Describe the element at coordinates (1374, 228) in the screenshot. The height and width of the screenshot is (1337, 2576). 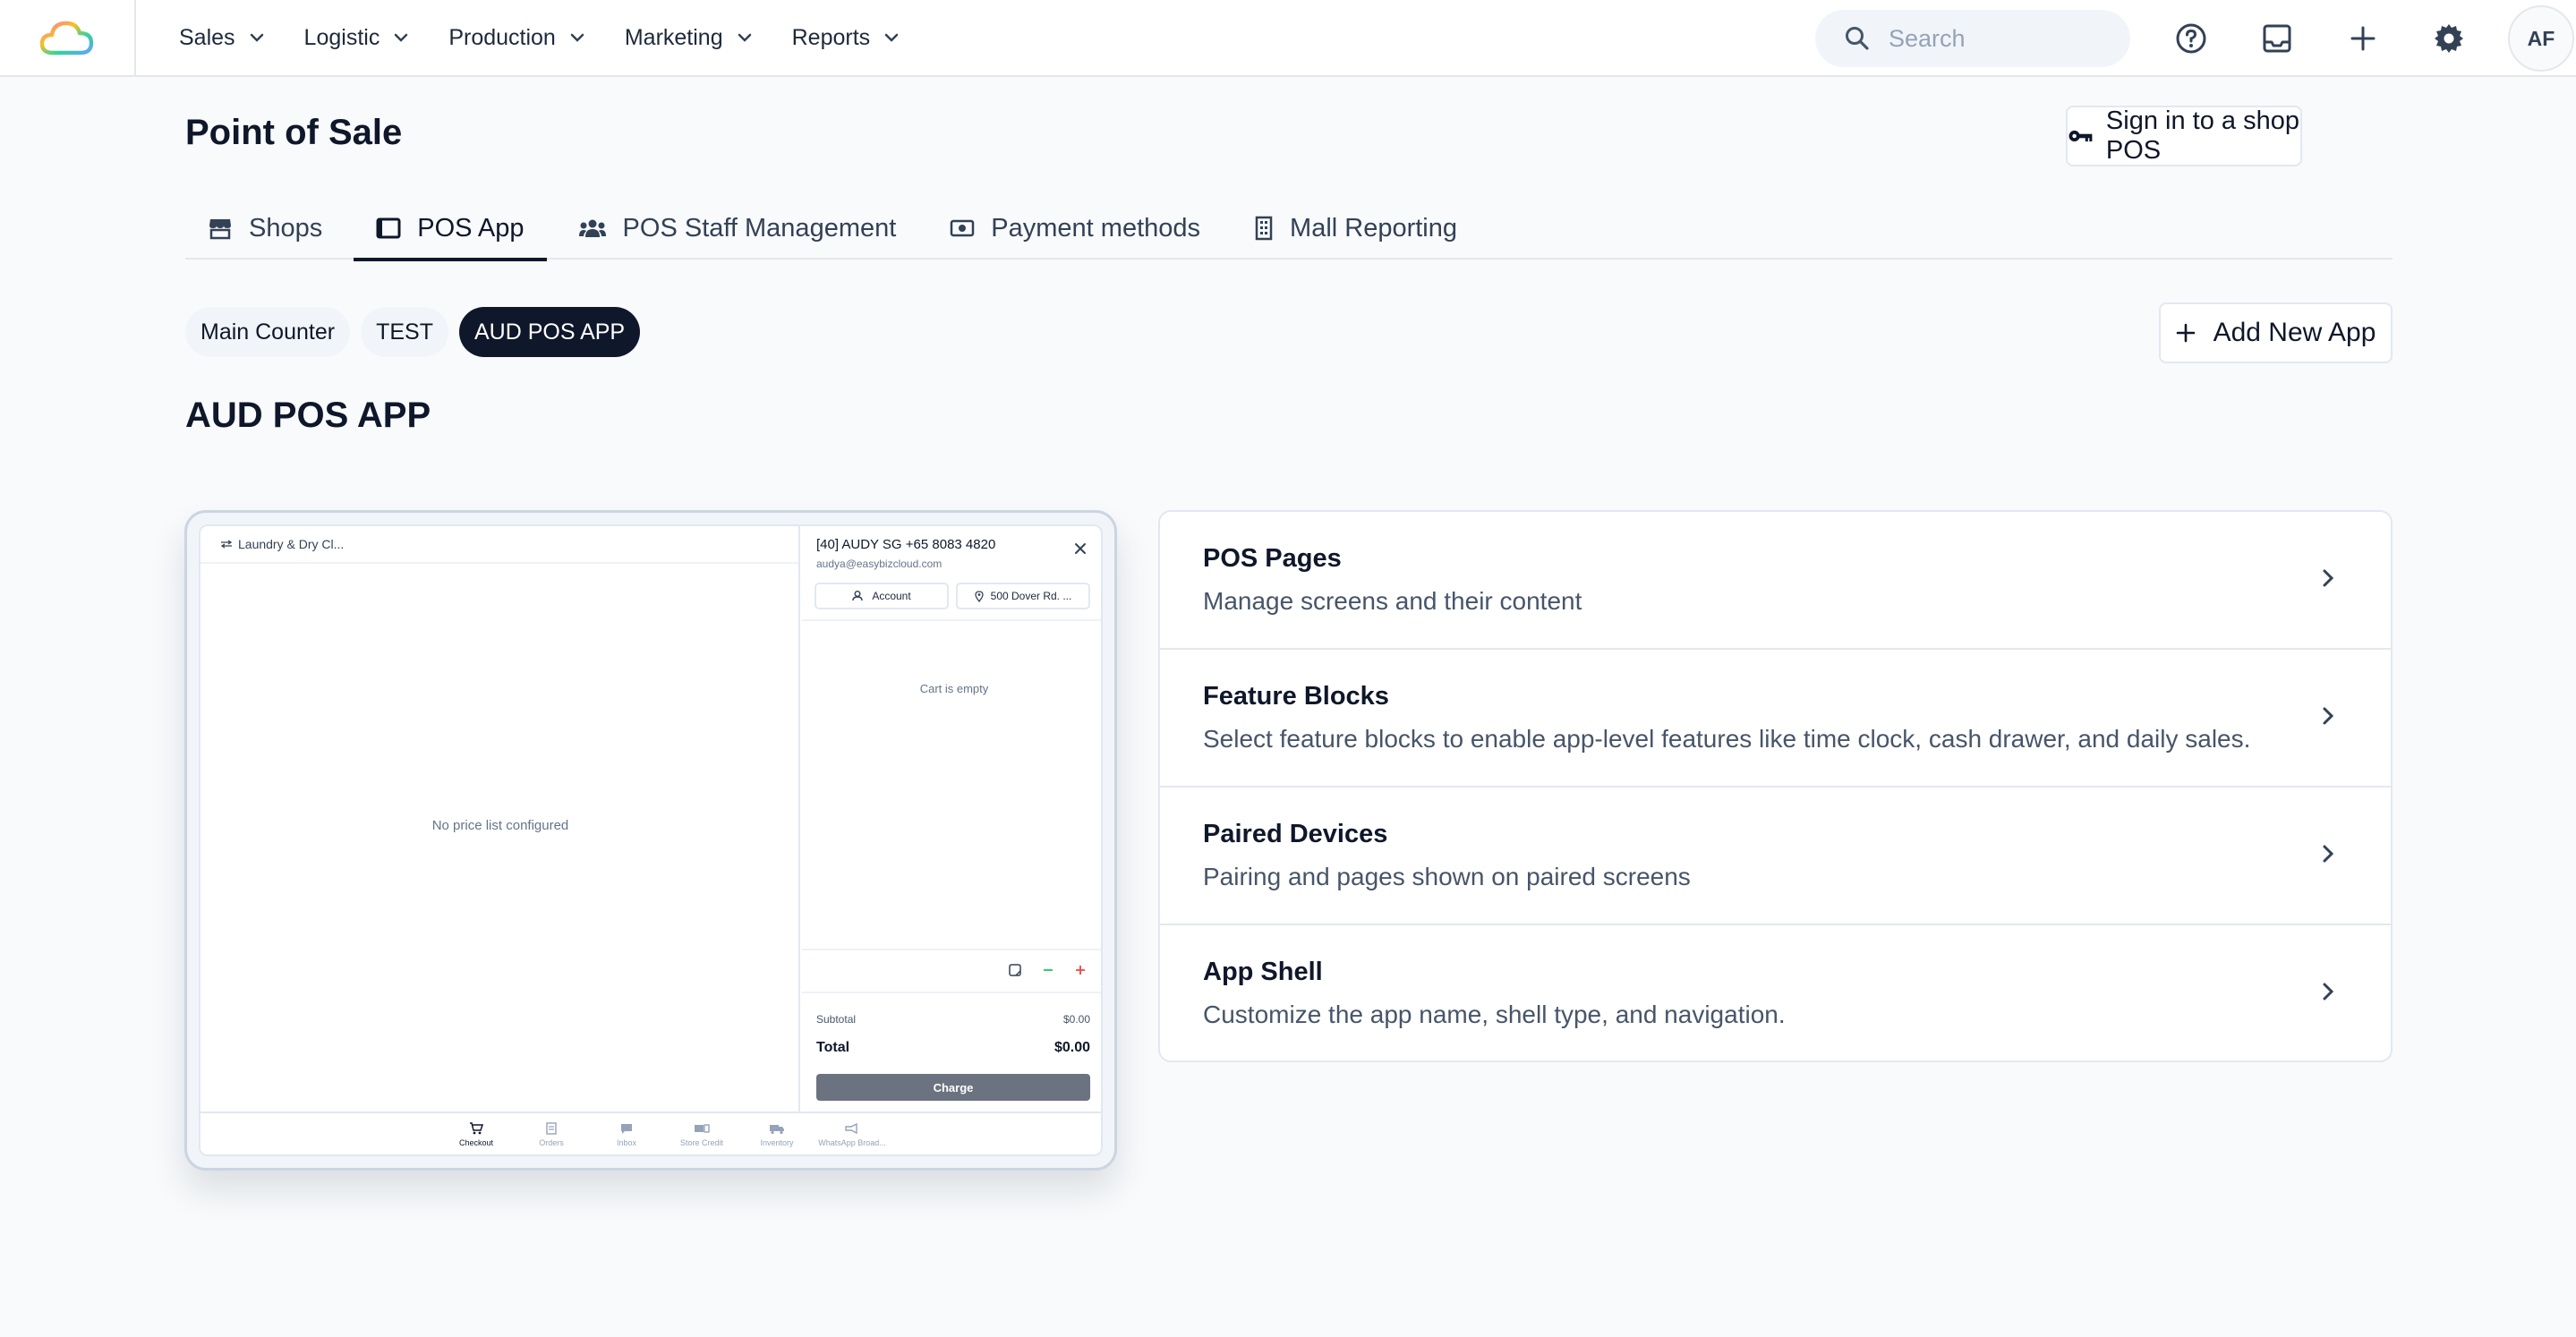
I see `tab-label: Mall Reporting` at that location.